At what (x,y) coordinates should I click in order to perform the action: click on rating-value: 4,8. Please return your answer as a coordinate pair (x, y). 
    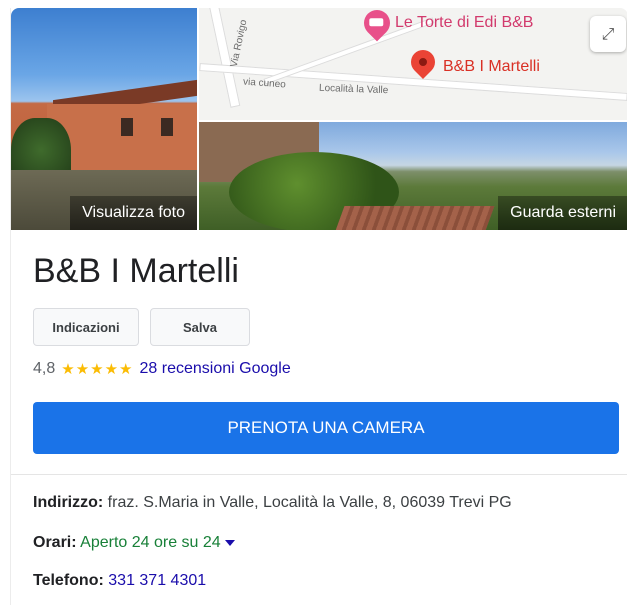
    Looking at the image, I should click on (44, 368).